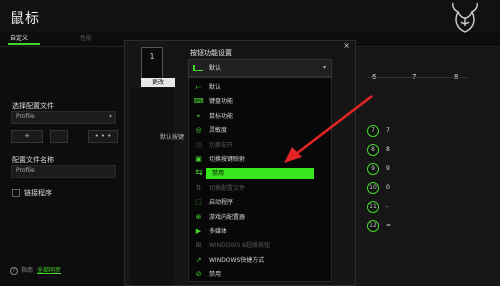 The width and height of the screenshot is (500, 286). Describe the element at coordinates (198, 101) in the screenshot. I see `keyboard-icon: ⌨` at that location.